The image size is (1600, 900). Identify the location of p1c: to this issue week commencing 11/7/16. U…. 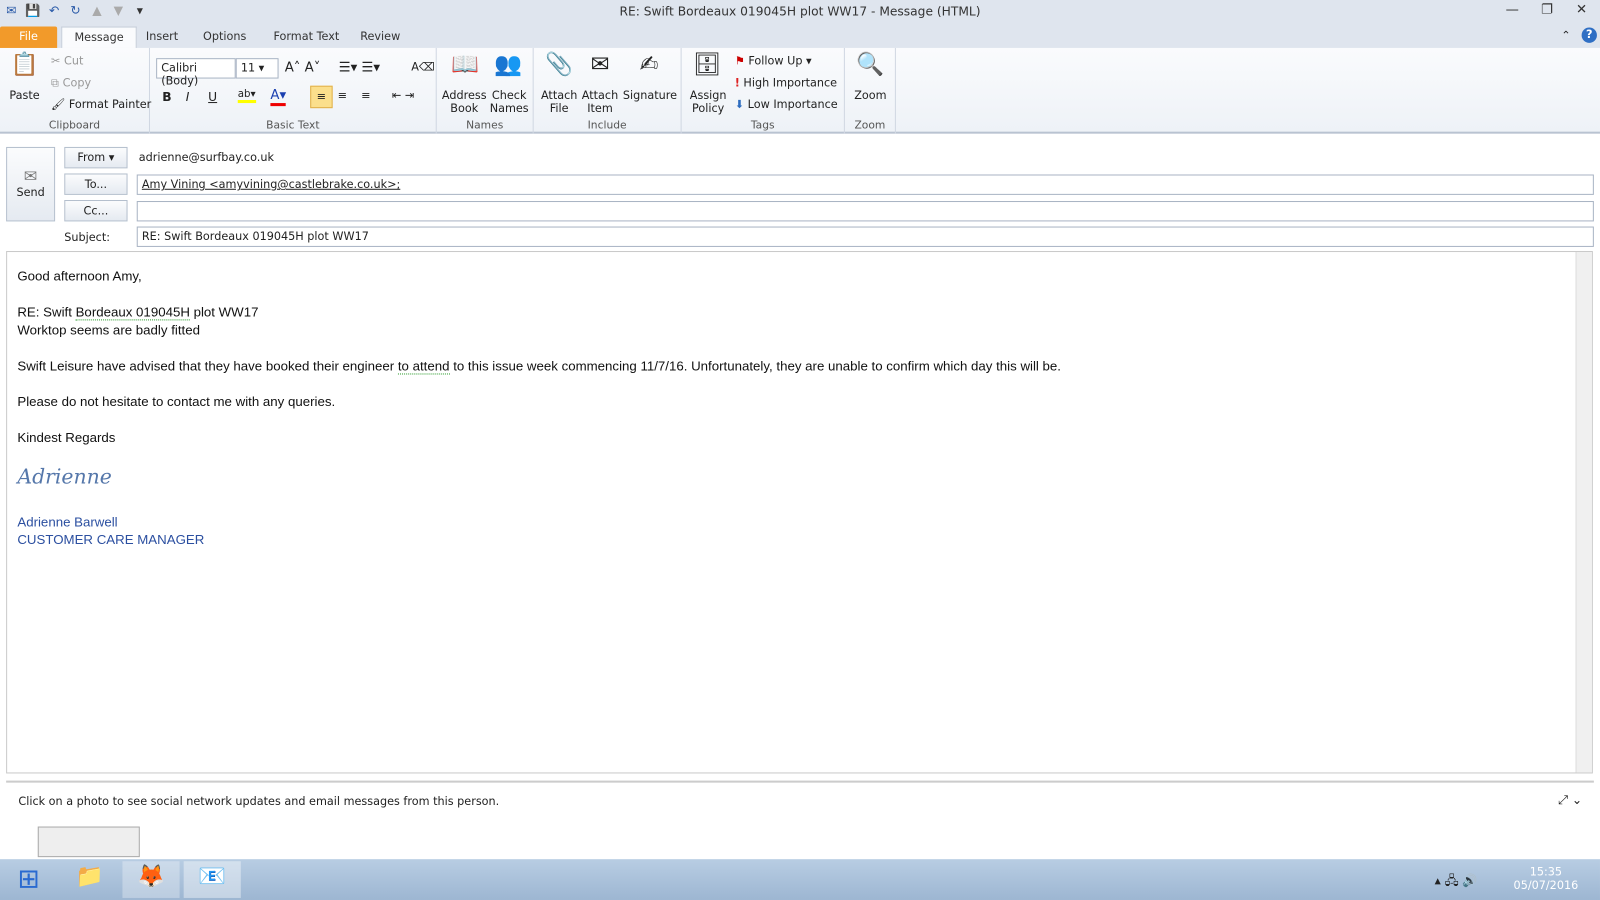
(755, 366).